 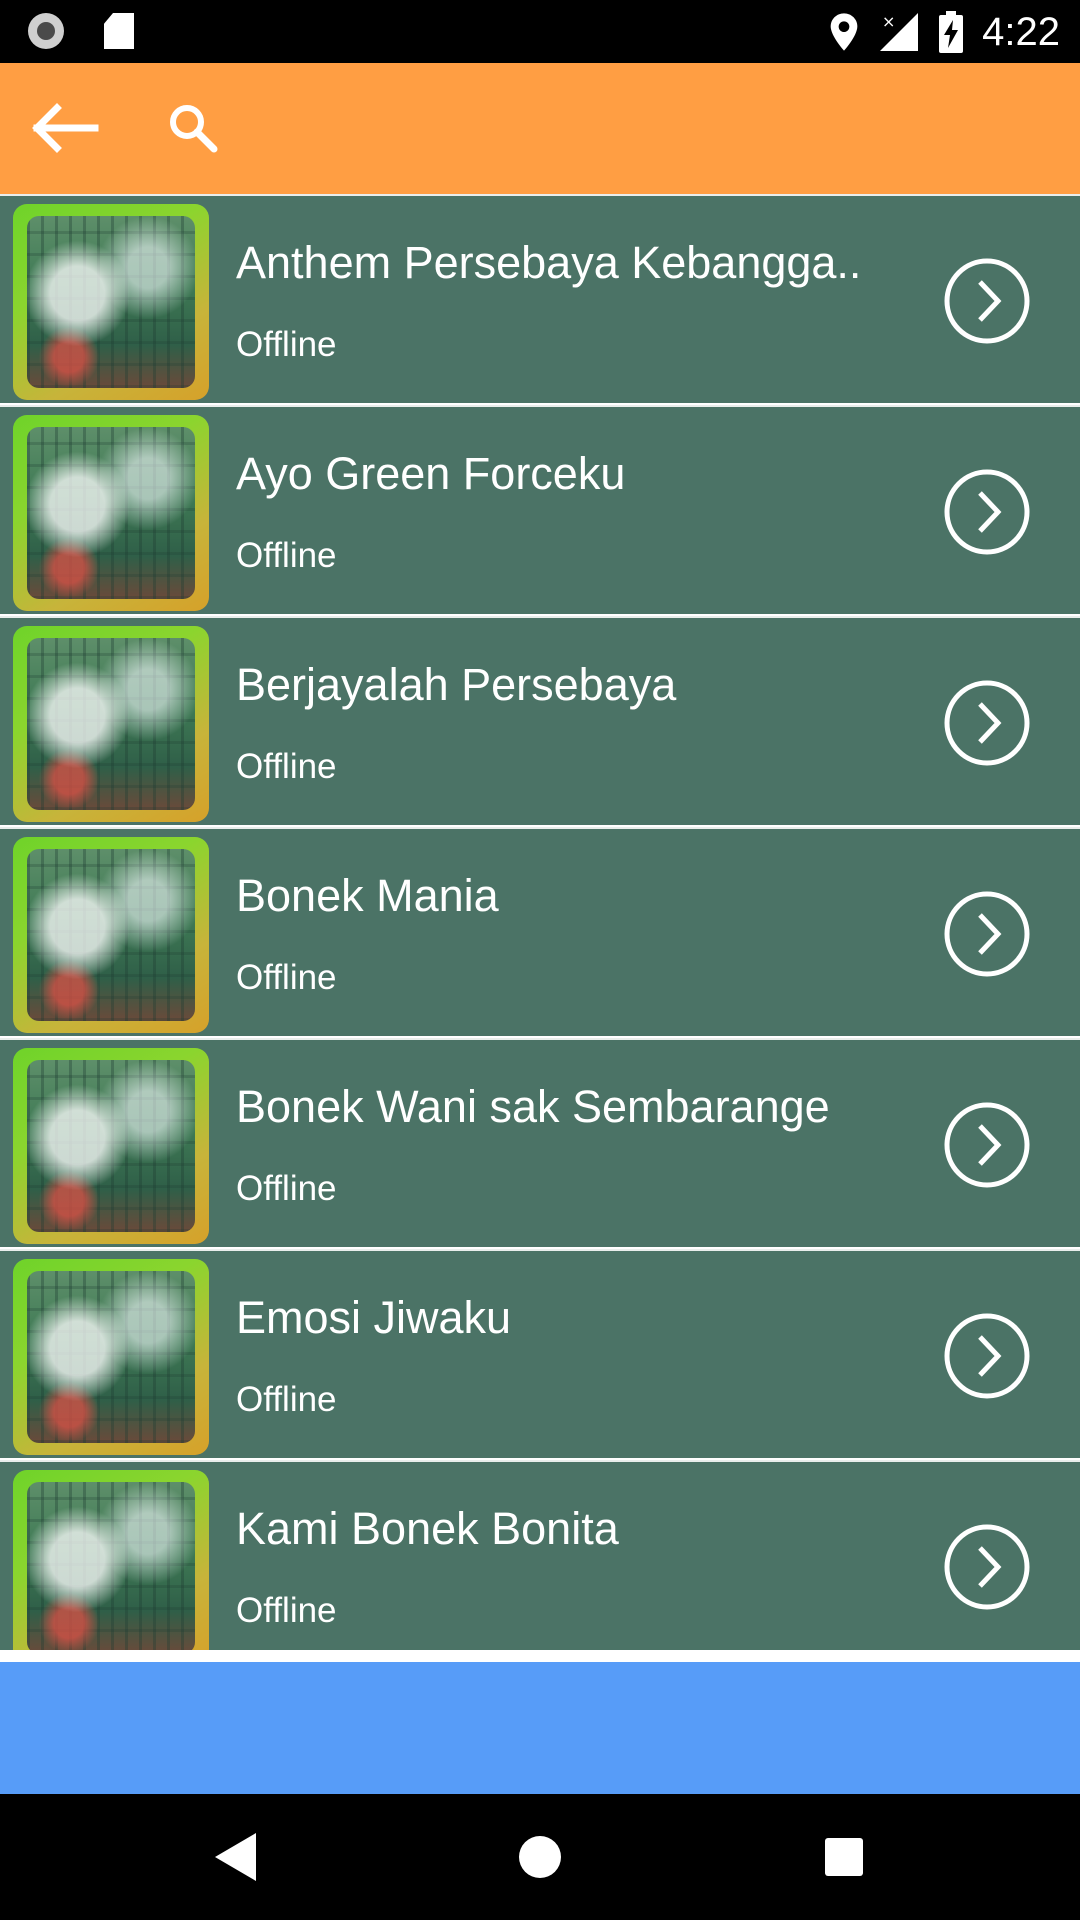 What do you see at coordinates (540, 931) in the screenshot?
I see `list-item: Bonek Mania Offline` at bounding box center [540, 931].